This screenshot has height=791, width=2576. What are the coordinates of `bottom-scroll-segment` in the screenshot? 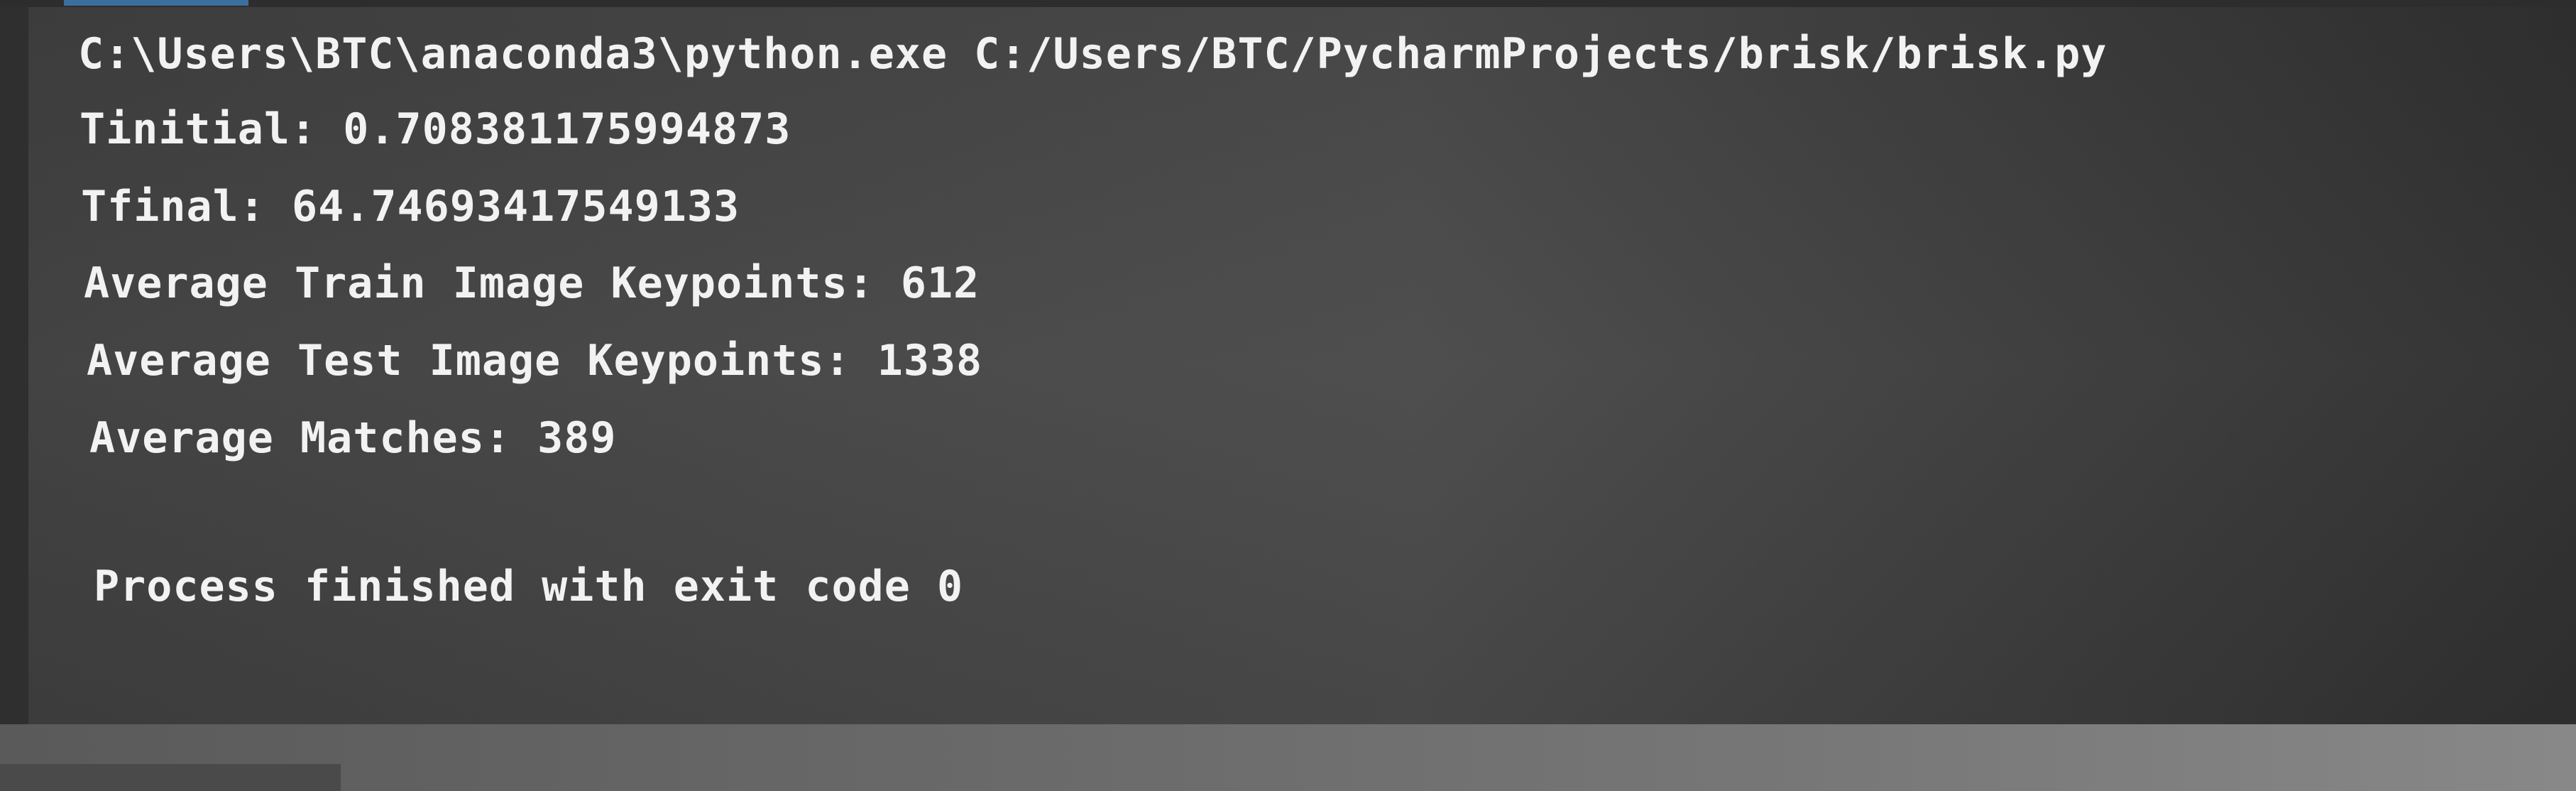 It's located at (170, 777).